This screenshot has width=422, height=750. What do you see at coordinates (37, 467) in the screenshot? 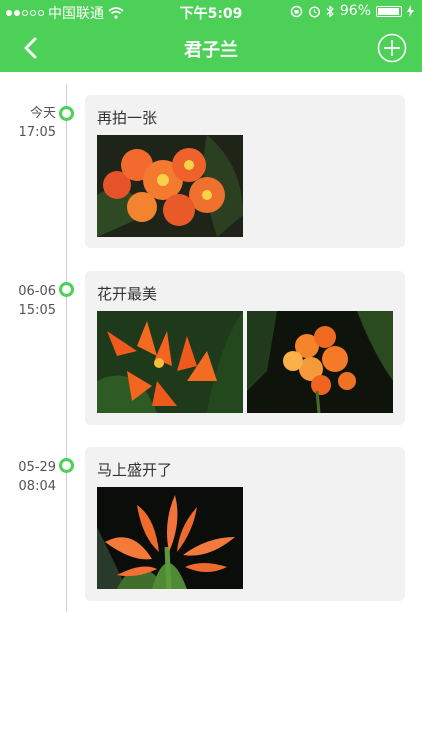
I see `entry-date: 05-29` at bounding box center [37, 467].